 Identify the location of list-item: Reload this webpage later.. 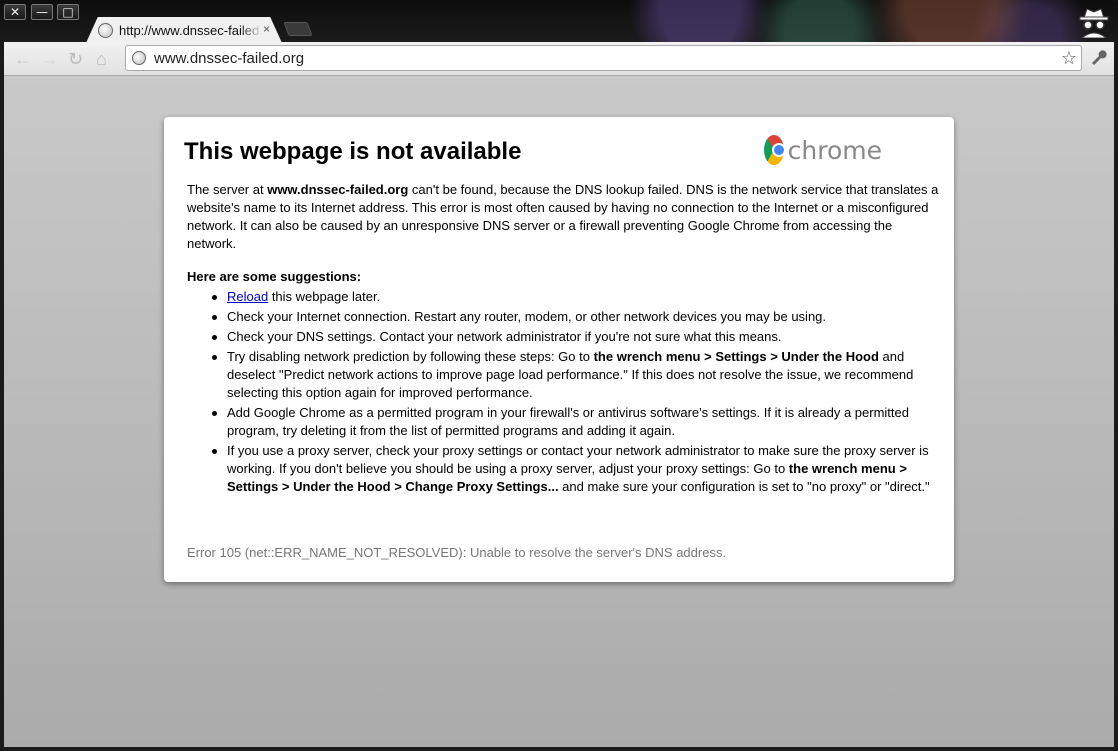
(575, 297).